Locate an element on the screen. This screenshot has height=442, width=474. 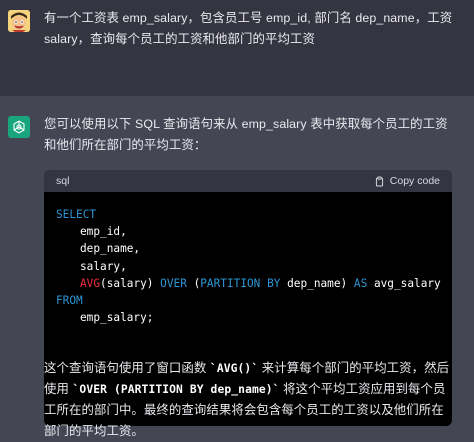
code-keyword: BY is located at coordinates (274, 283).